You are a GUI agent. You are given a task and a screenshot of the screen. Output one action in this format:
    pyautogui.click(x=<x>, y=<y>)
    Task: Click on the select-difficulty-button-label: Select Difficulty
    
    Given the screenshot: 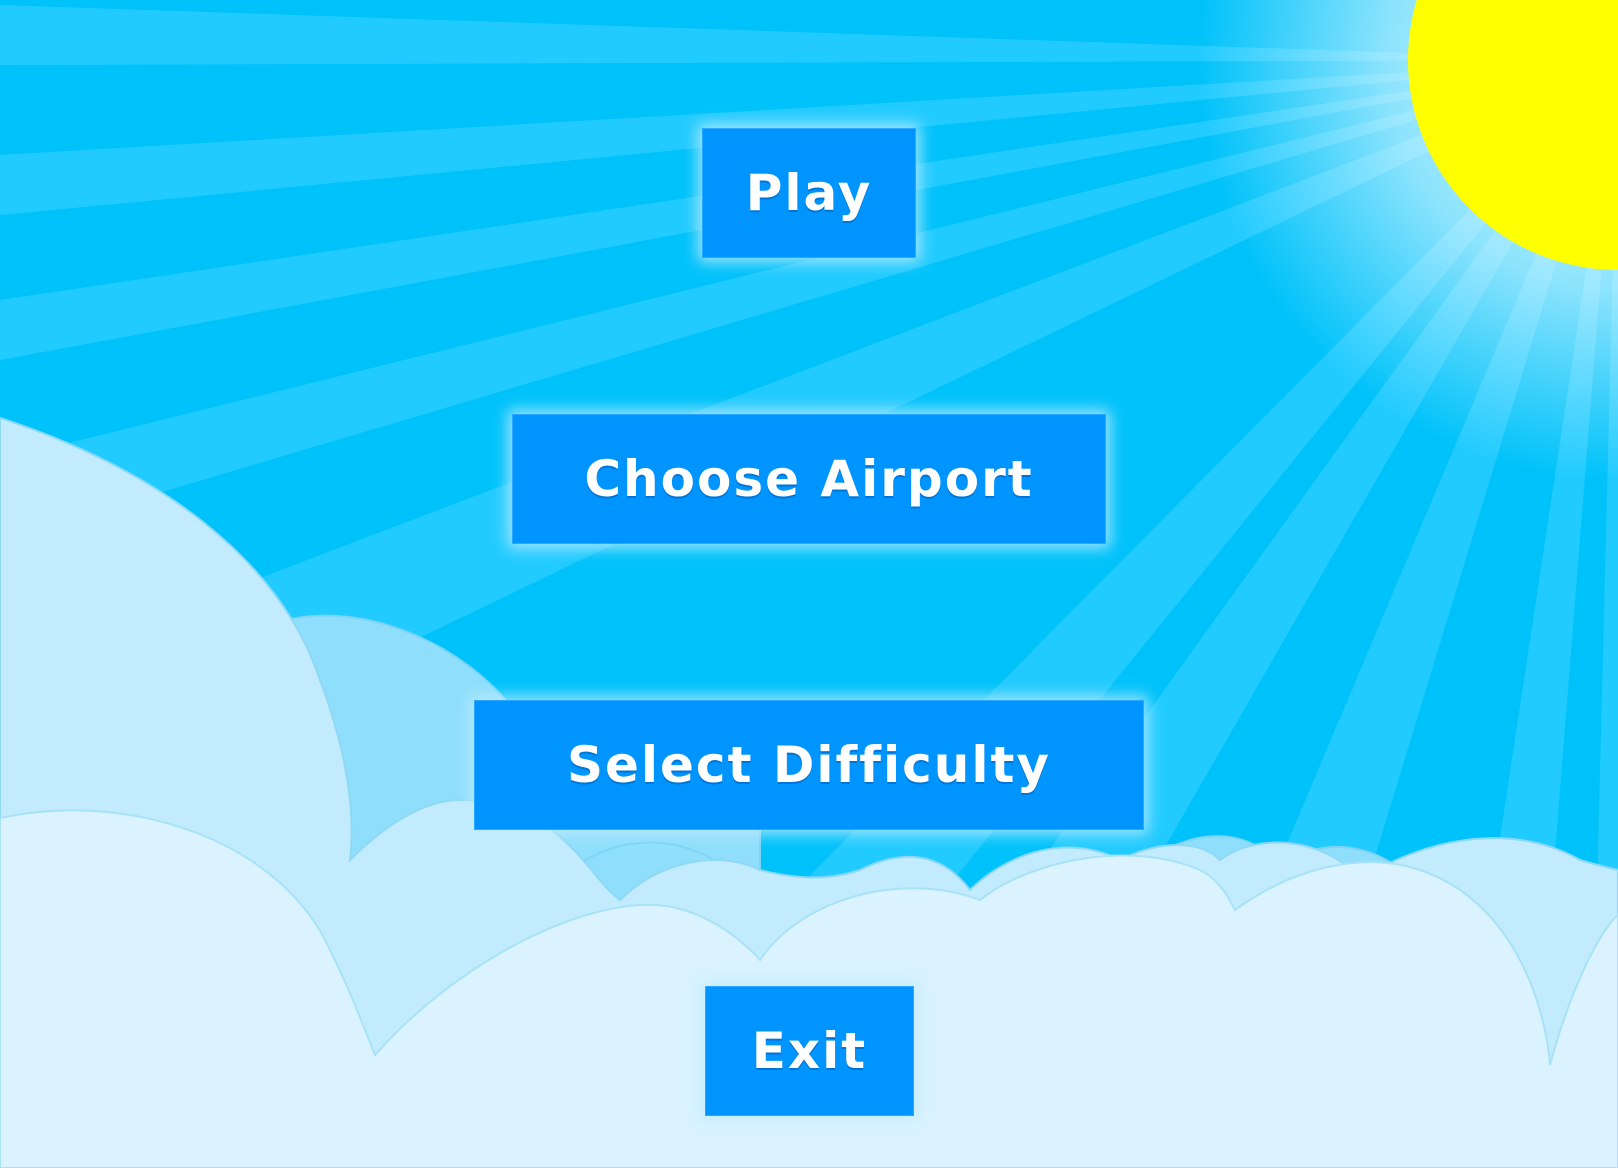 What is the action you would take?
    pyautogui.click(x=809, y=765)
    